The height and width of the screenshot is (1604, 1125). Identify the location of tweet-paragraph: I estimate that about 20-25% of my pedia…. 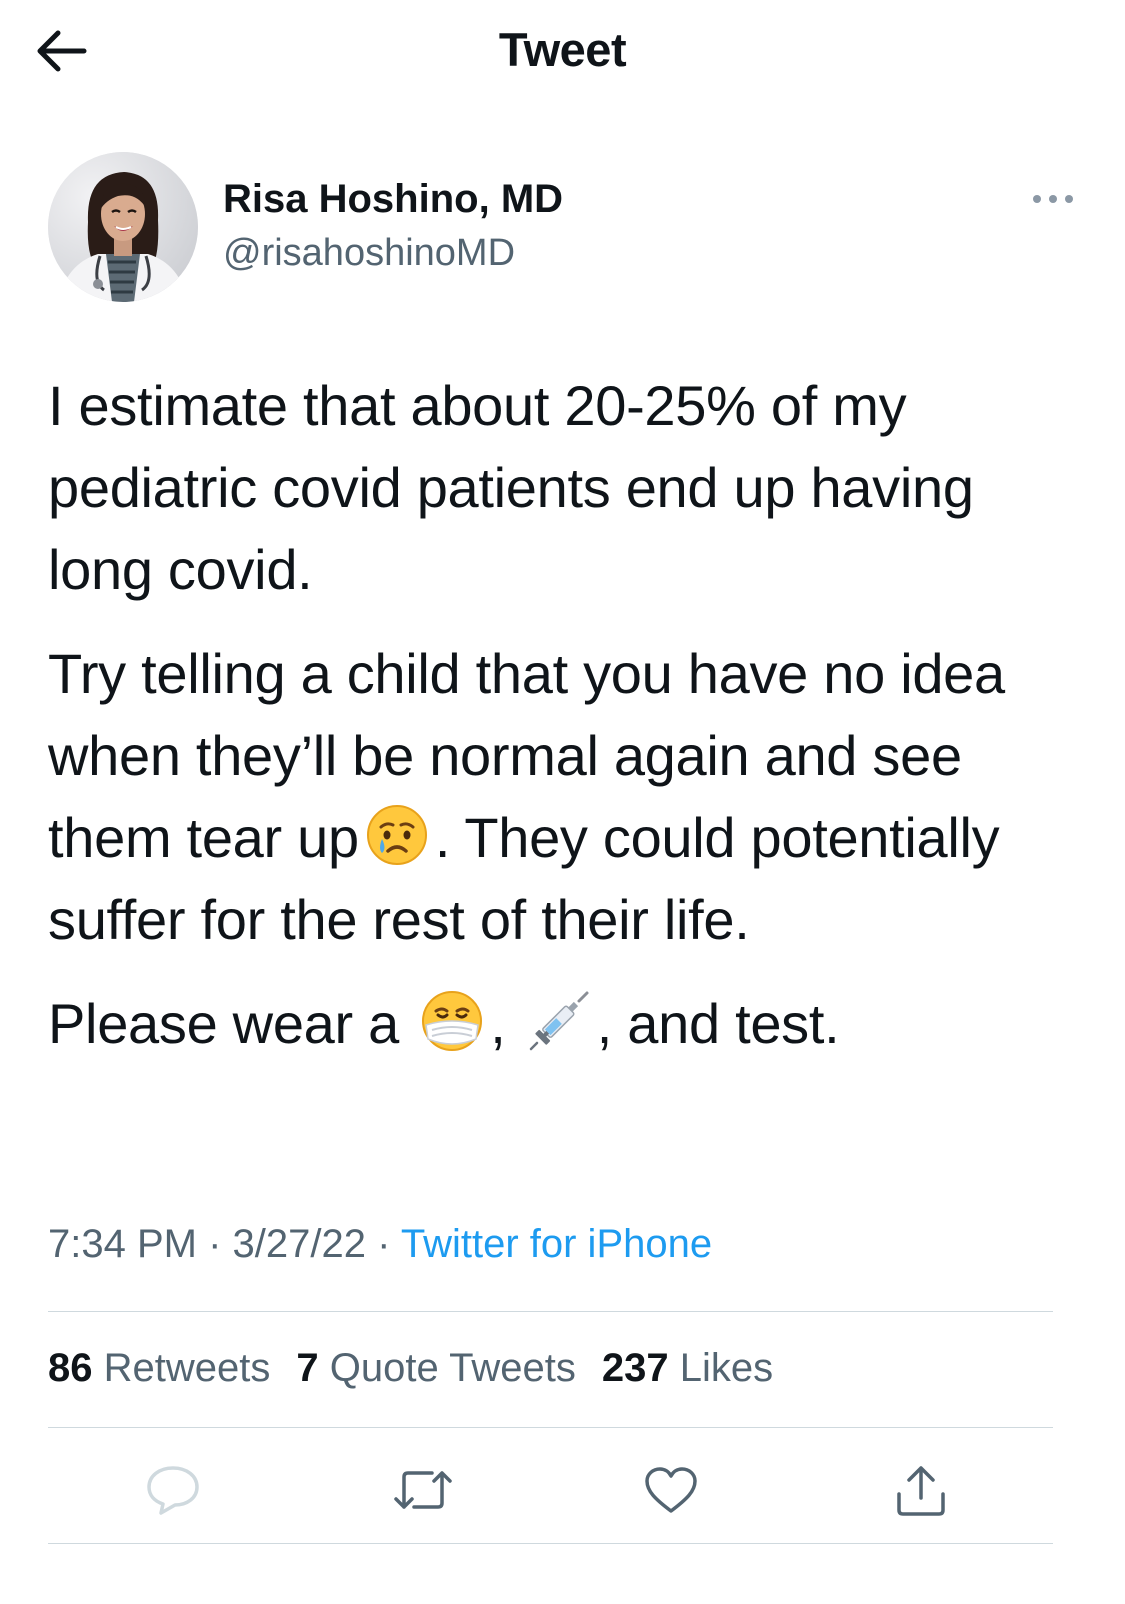
(568, 488).